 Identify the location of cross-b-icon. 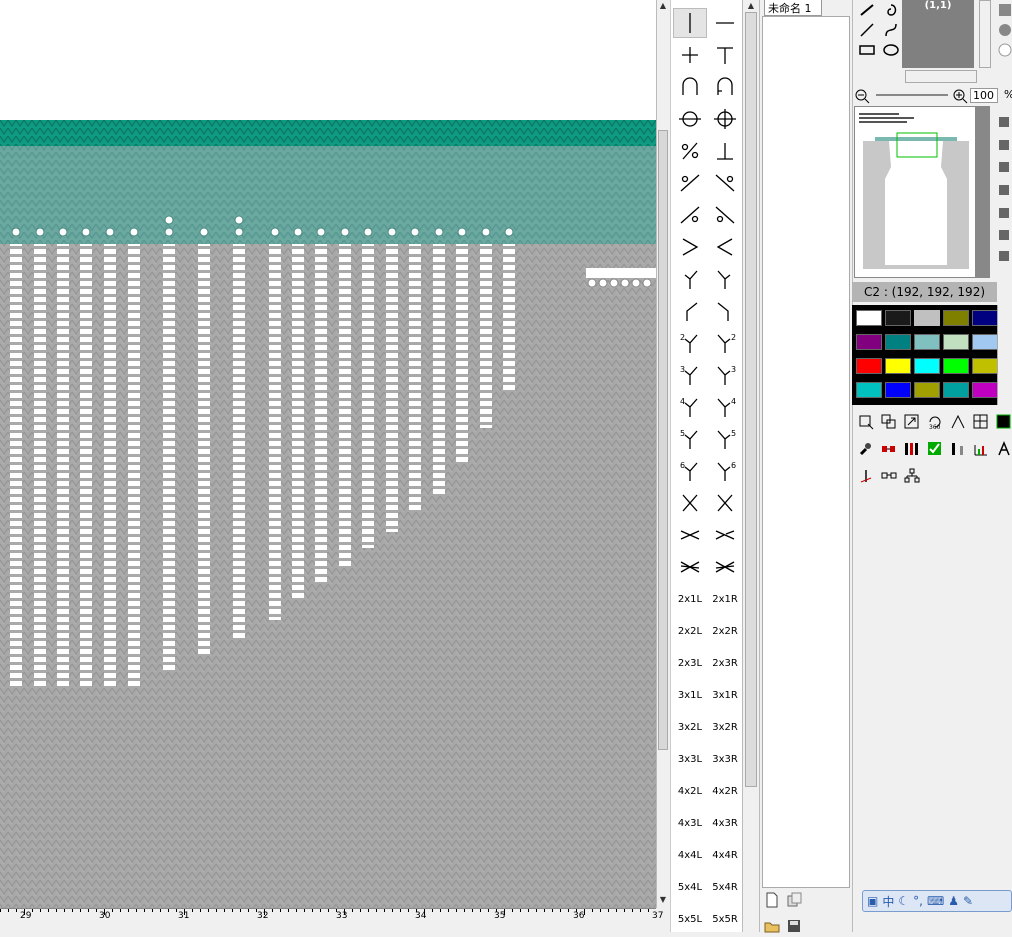
(725, 503).